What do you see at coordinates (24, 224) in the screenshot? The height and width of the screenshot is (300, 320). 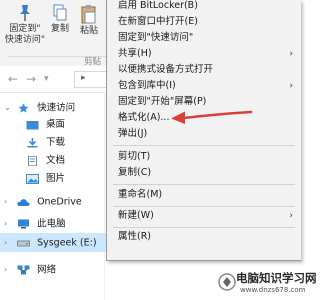 I see `computer-icon` at bounding box center [24, 224].